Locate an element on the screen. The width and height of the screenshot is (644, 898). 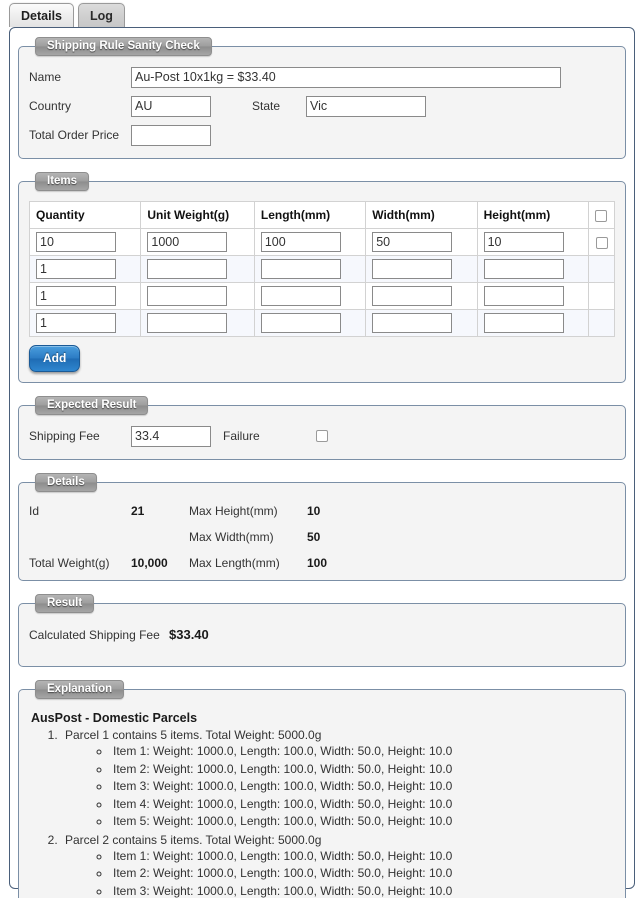
id-value: 21 is located at coordinates (138, 511).